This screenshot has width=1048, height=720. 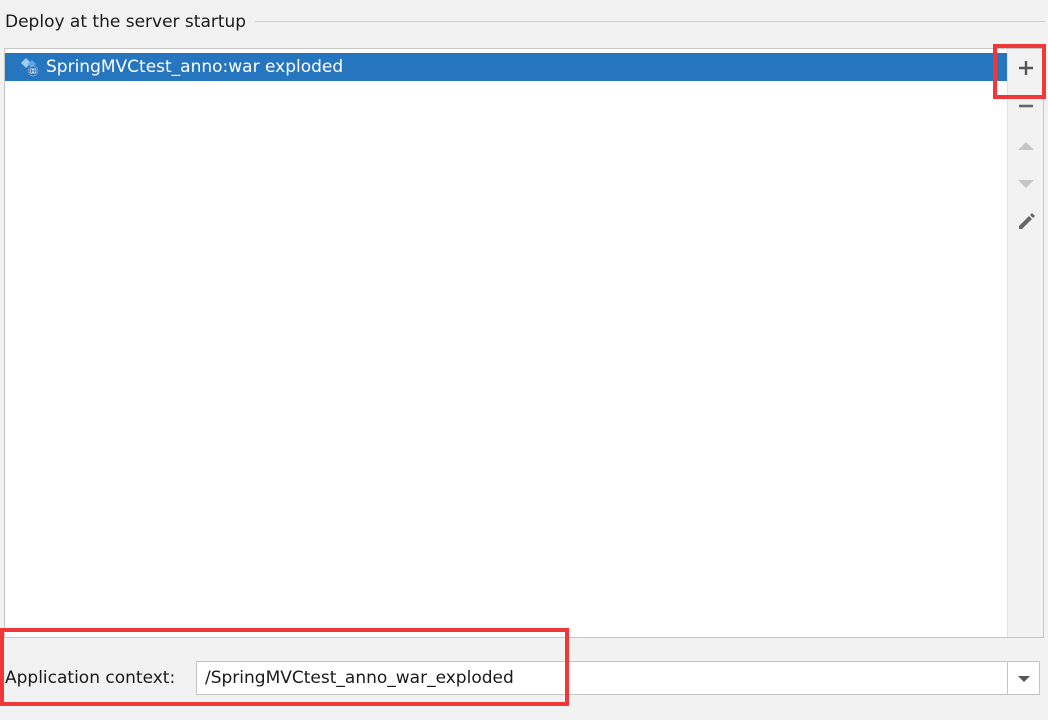 I want to click on move-down-button, so click(x=1026, y=186).